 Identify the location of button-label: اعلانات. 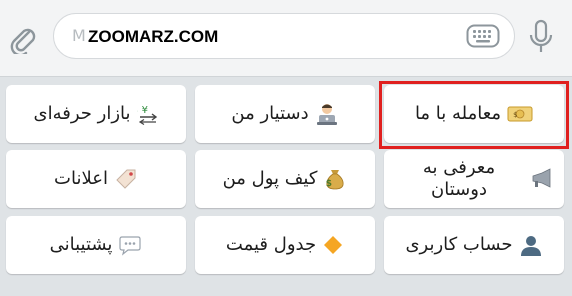
(81, 178).